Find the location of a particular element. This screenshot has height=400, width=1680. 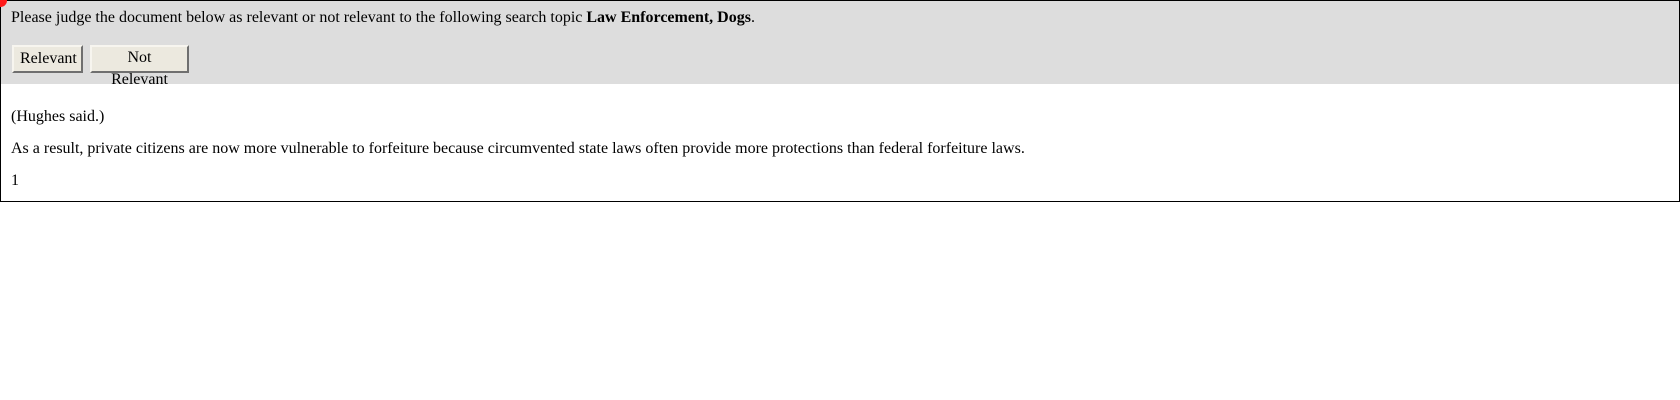

document-paragraph: (Hughes said.) is located at coordinates (58, 116).